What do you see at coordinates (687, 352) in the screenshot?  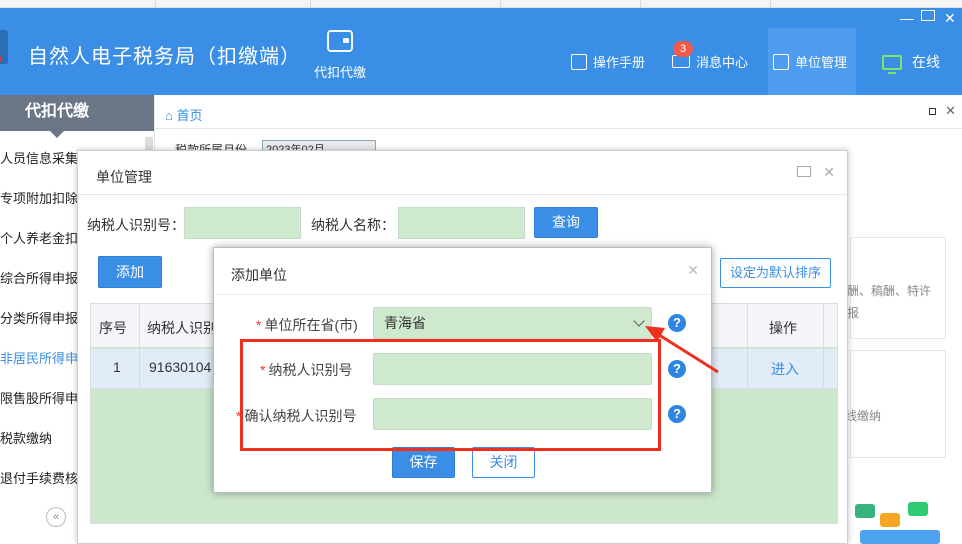 I see `arrow-line` at bounding box center [687, 352].